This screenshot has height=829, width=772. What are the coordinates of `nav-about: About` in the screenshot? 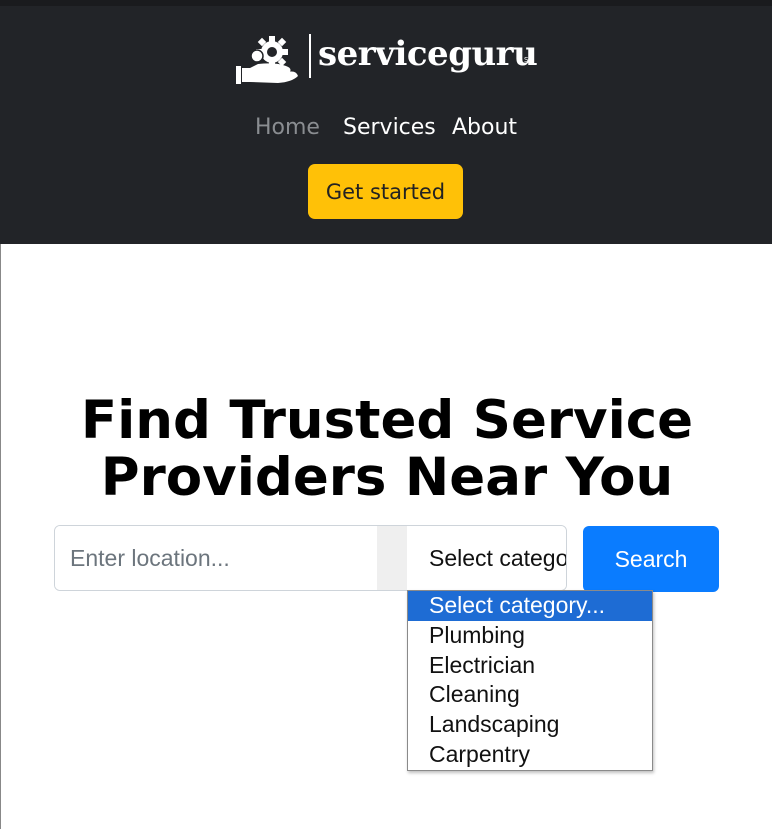 It's located at (484, 128).